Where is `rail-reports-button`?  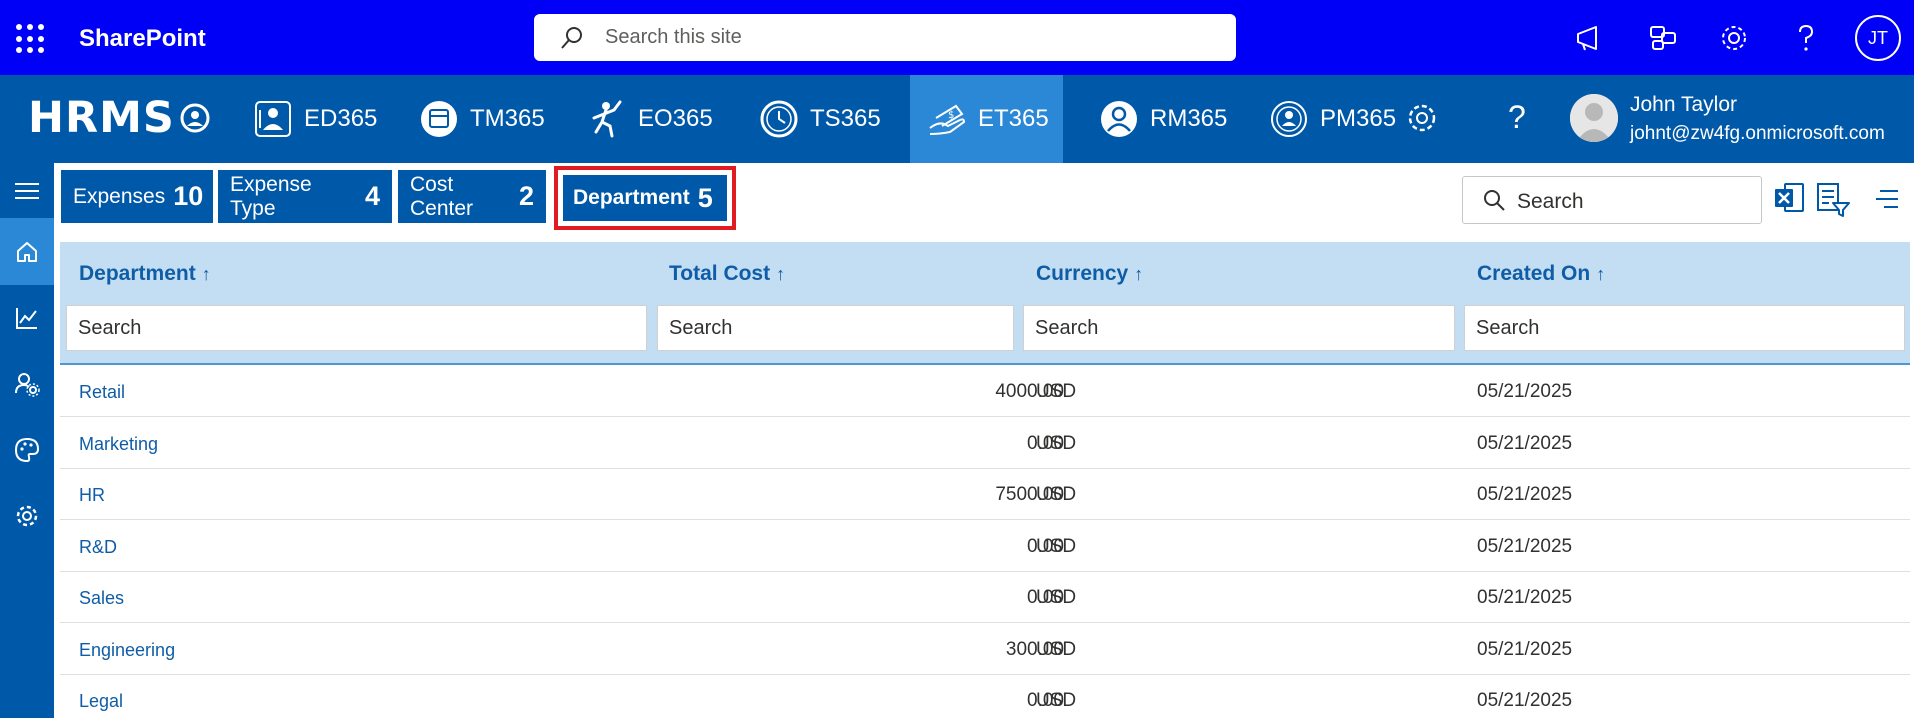
rail-reports-button is located at coordinates (27, 318).